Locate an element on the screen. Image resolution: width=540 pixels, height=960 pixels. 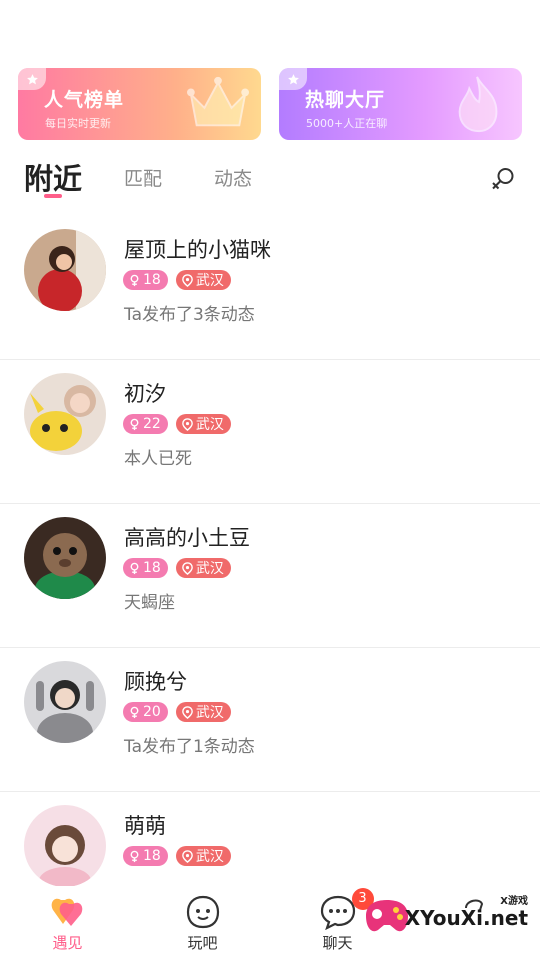
user-description: 本人已死 is located at coordinates (158, 459).